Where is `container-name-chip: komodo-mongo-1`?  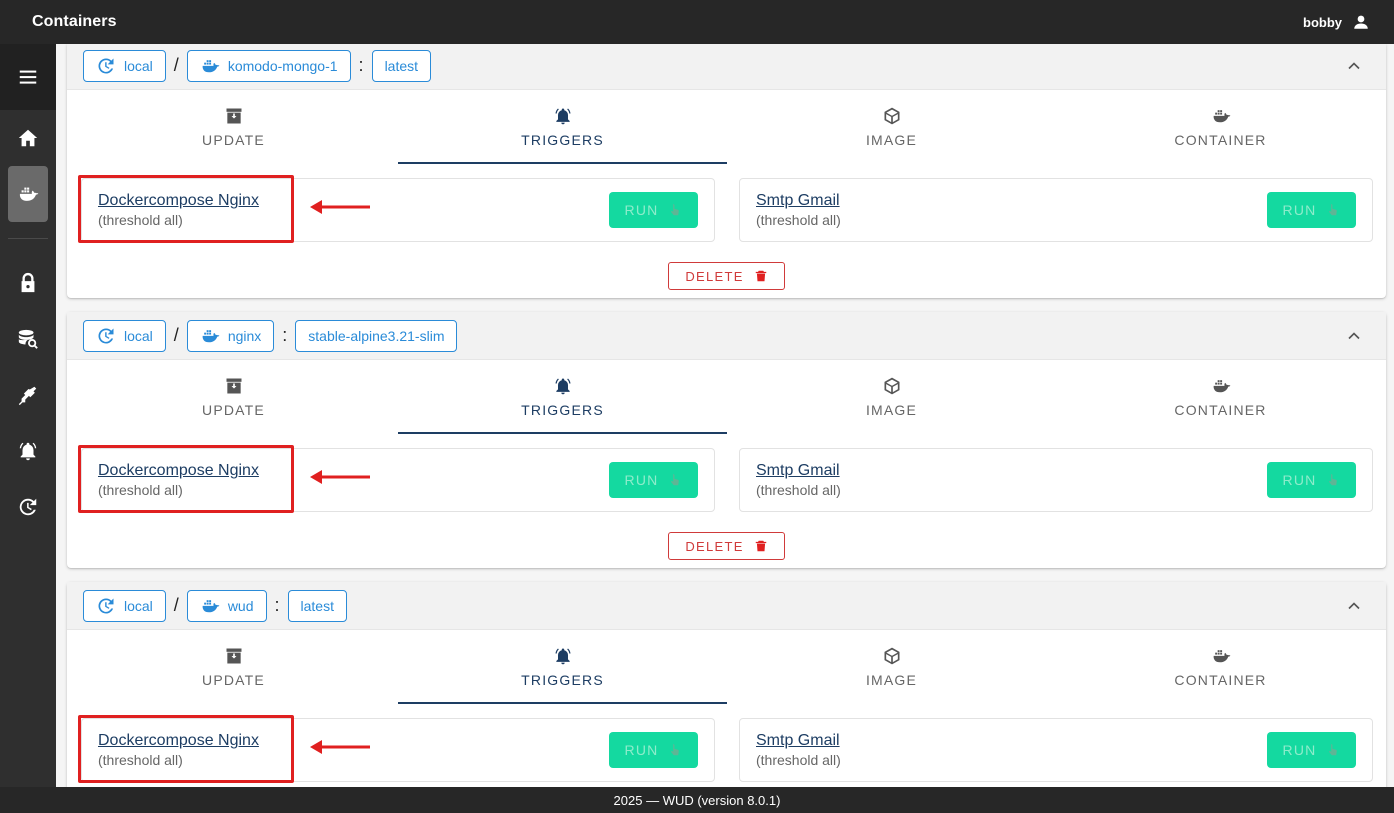 container-name-chip: komodo-mongo-1 is located at coordinates (268, 65).